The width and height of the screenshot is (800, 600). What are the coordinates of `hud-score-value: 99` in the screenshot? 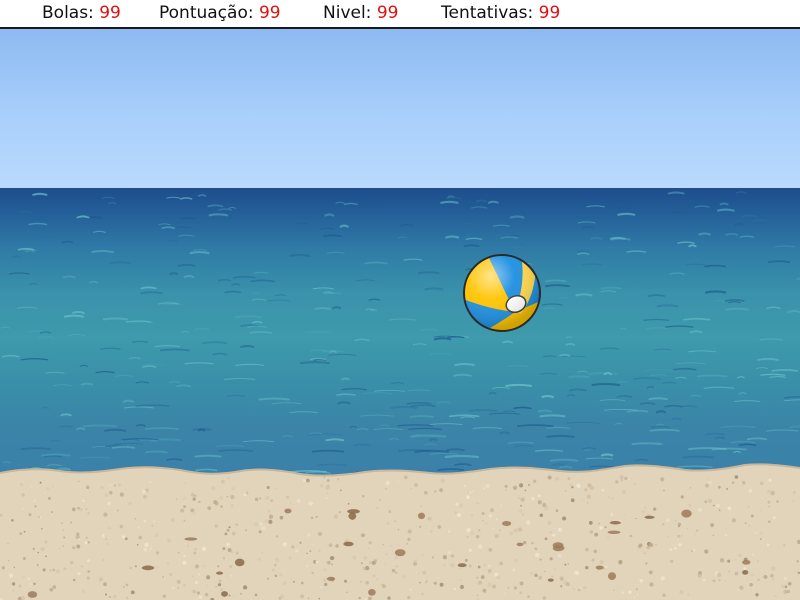 It's located at (269, 13).